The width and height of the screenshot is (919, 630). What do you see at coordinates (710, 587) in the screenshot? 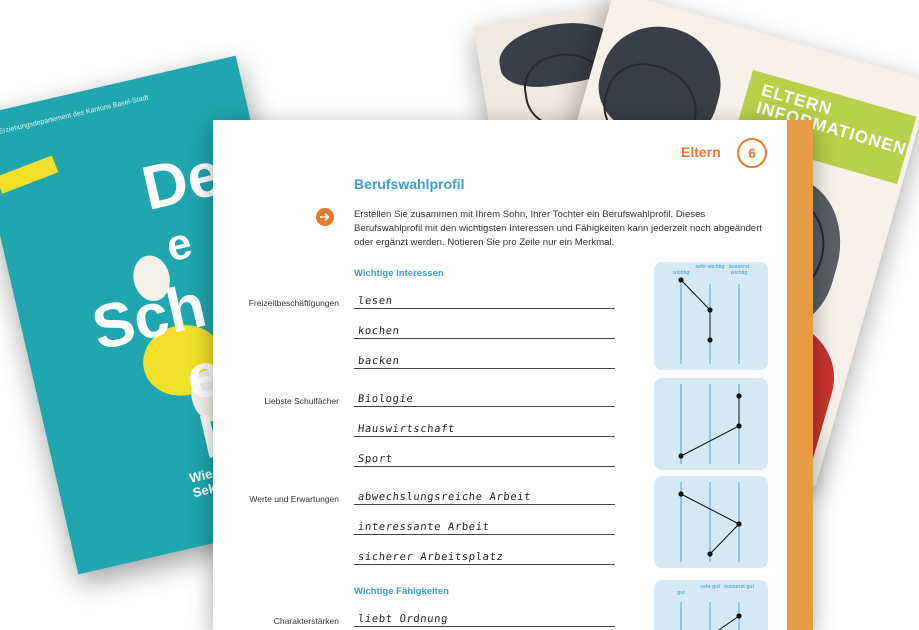
I see `rating-column-header: sehr gut` at bounding box center [710, 587].